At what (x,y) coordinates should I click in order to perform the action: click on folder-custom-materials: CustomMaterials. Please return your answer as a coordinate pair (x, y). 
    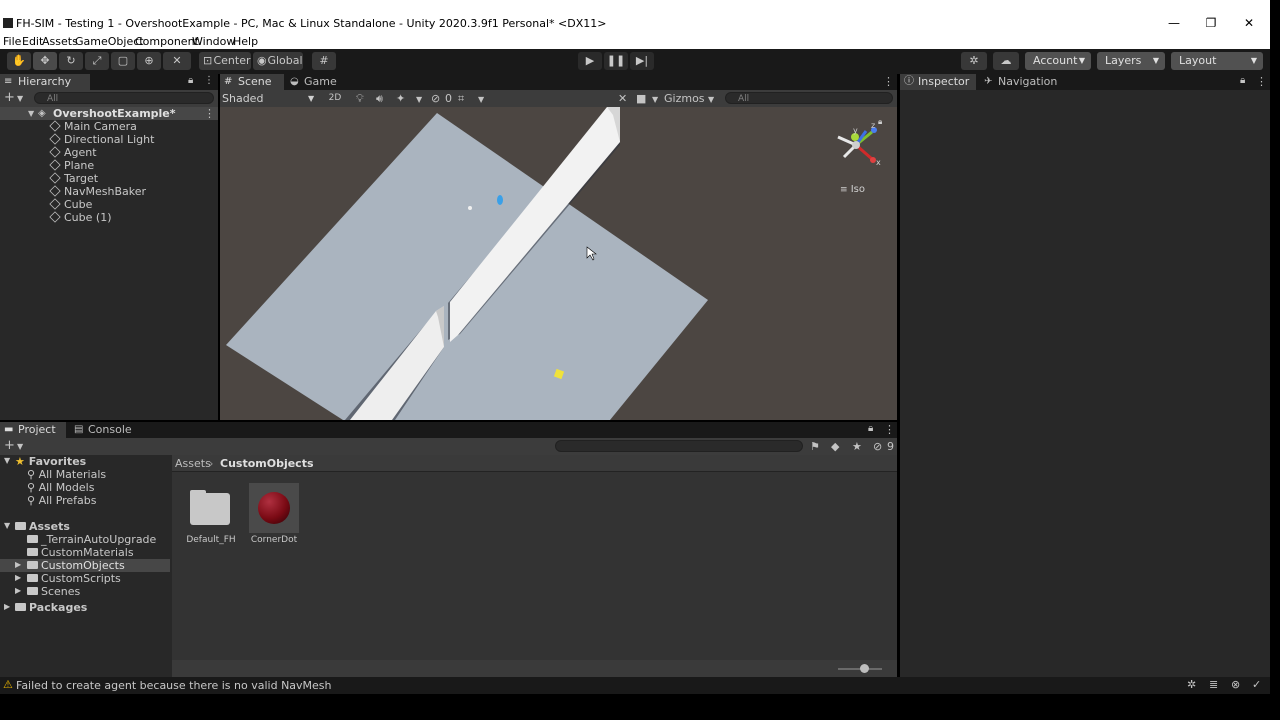
    Looking at the image, I should click on (80, 552).